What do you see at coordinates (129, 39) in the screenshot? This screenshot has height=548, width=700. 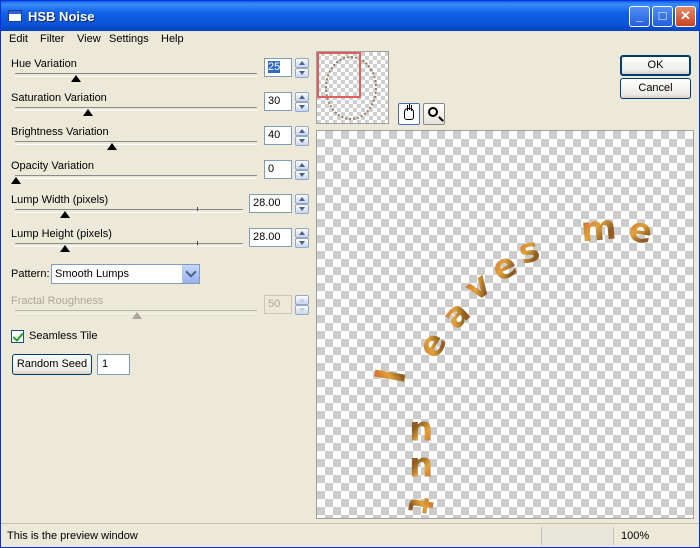 I see `menu-settings: Settings` at bounding box center [129, 39].